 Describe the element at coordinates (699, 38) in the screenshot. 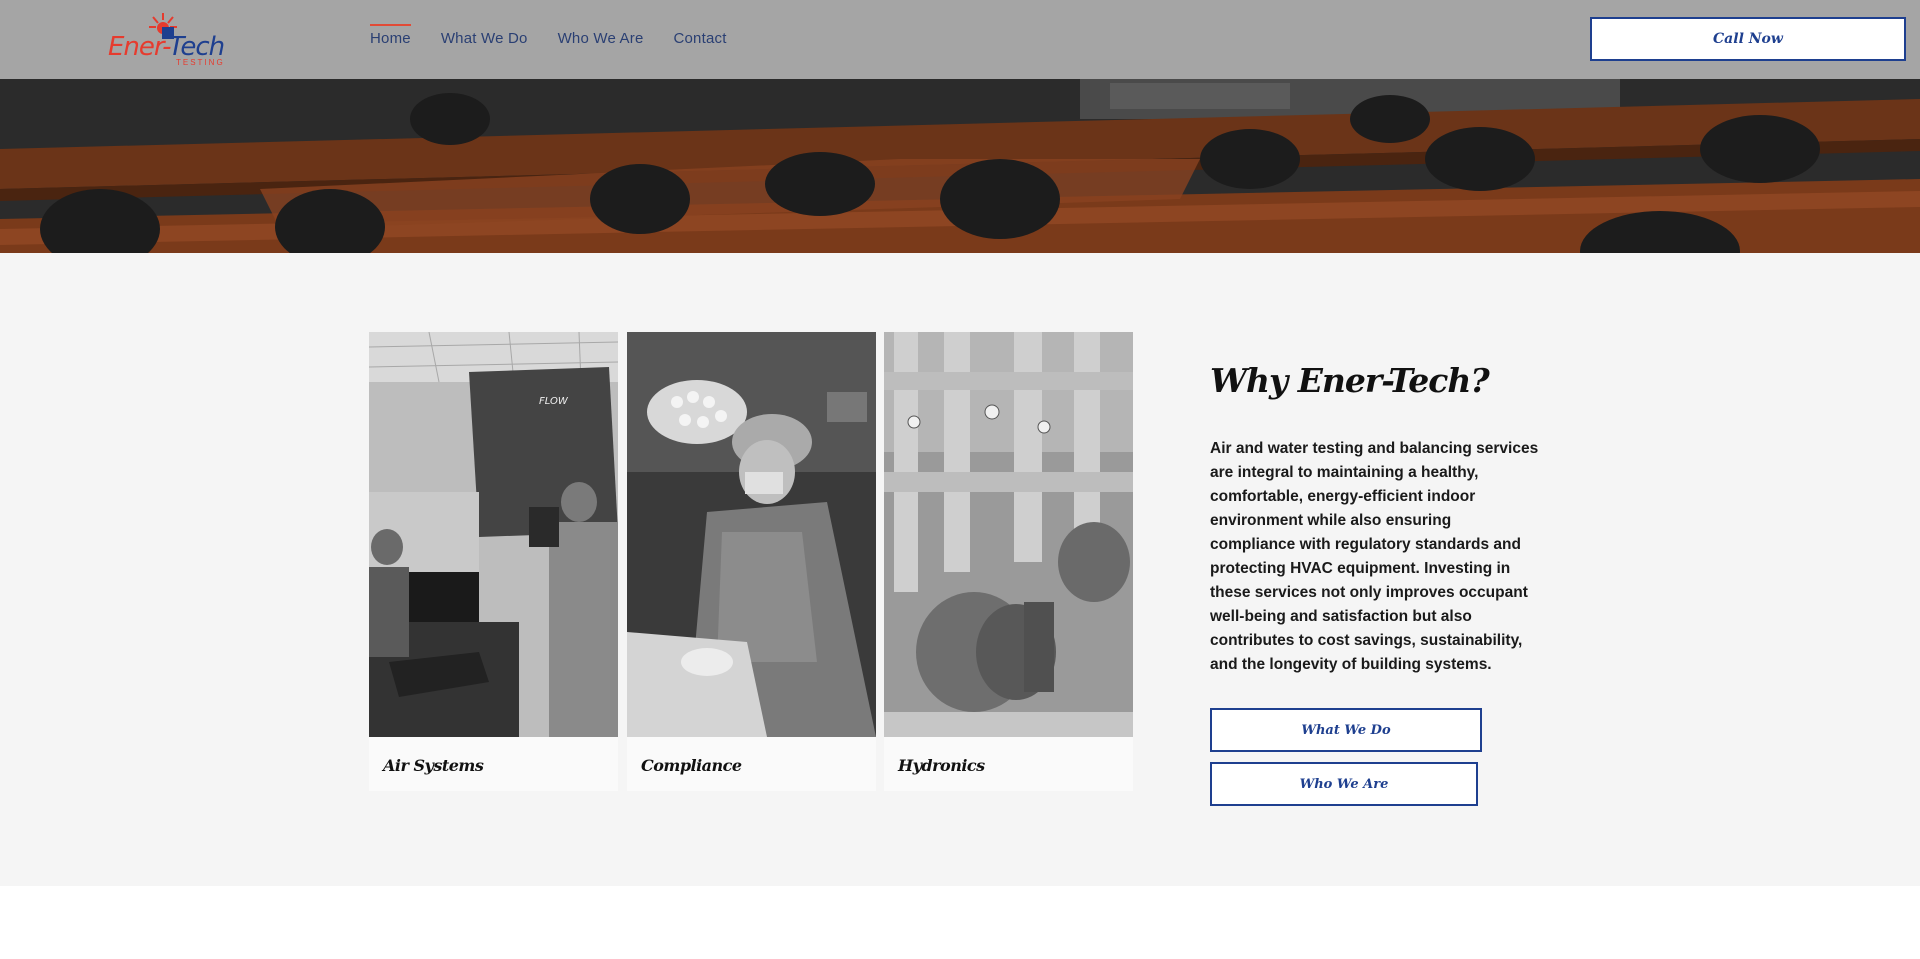

I see `nav-contact: Contact` at that location.